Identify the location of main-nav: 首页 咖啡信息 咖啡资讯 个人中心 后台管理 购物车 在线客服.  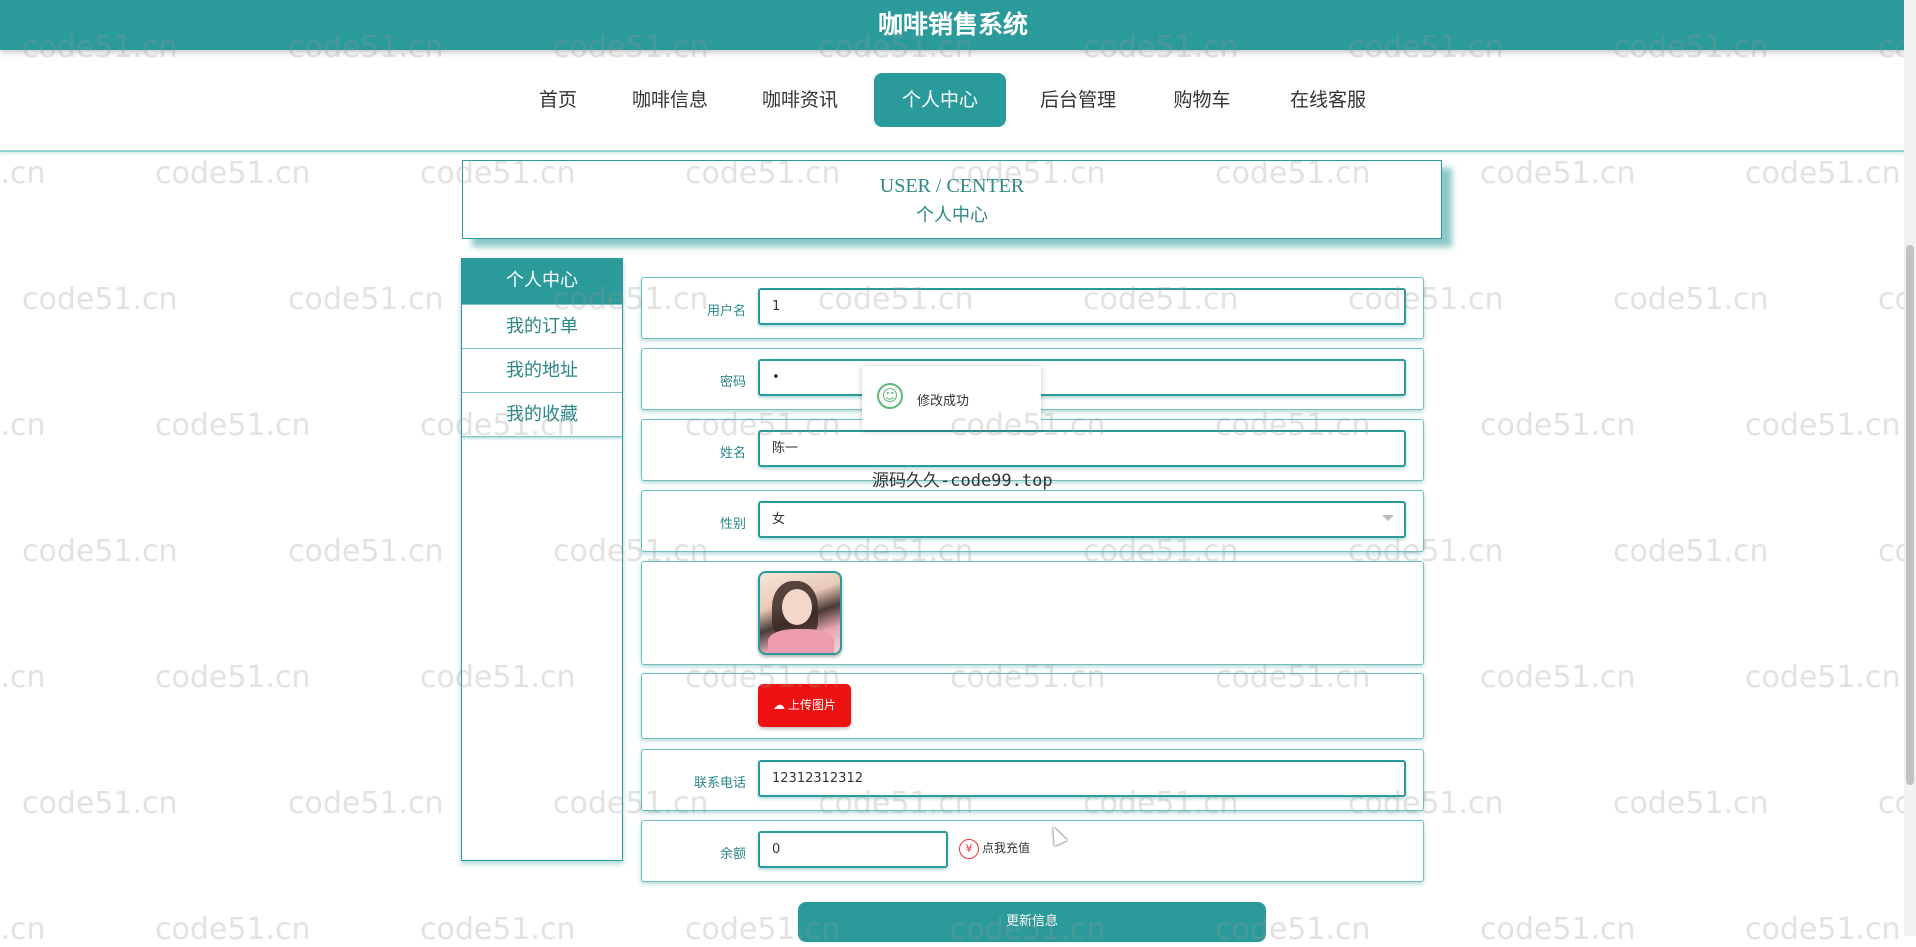
(953, 101).